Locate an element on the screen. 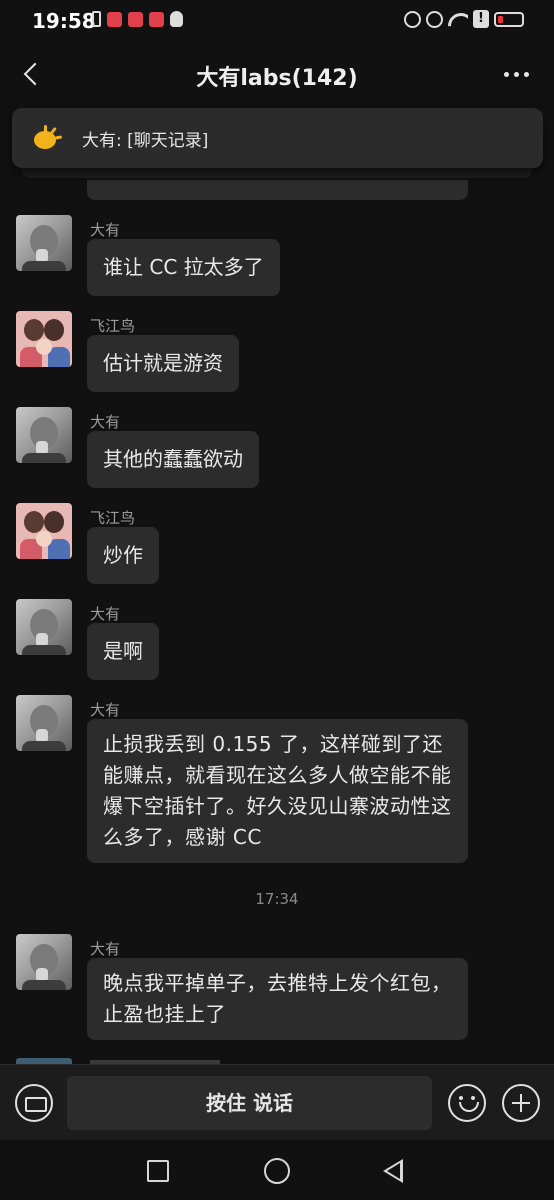 This screenshot has width=554, height=1200. keyboard-toggle-icon is located at coordinates (34, 1103).